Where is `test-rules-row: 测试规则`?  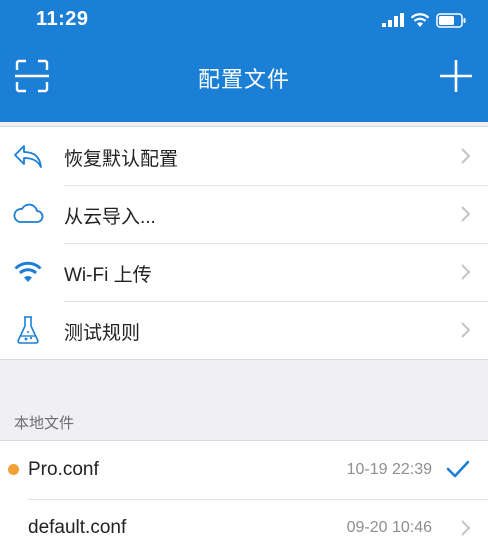 test-rules-row: 测试规则 is located at coordinates (244, 330).